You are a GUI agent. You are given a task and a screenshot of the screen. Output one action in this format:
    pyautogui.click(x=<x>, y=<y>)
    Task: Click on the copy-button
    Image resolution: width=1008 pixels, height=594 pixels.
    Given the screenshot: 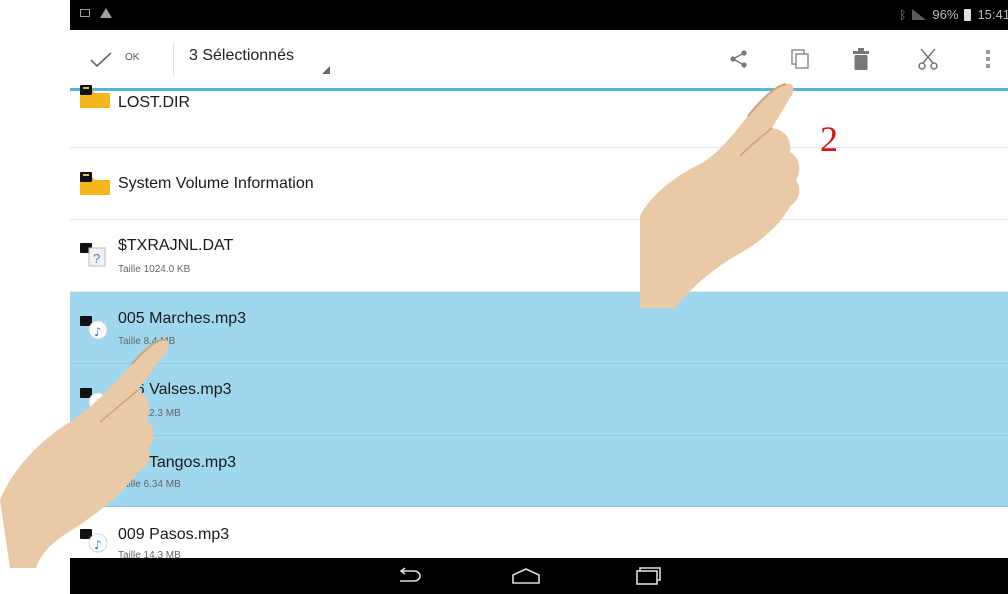 What is the action you would take?
    pyautogui.click(x=800, y=59)
    